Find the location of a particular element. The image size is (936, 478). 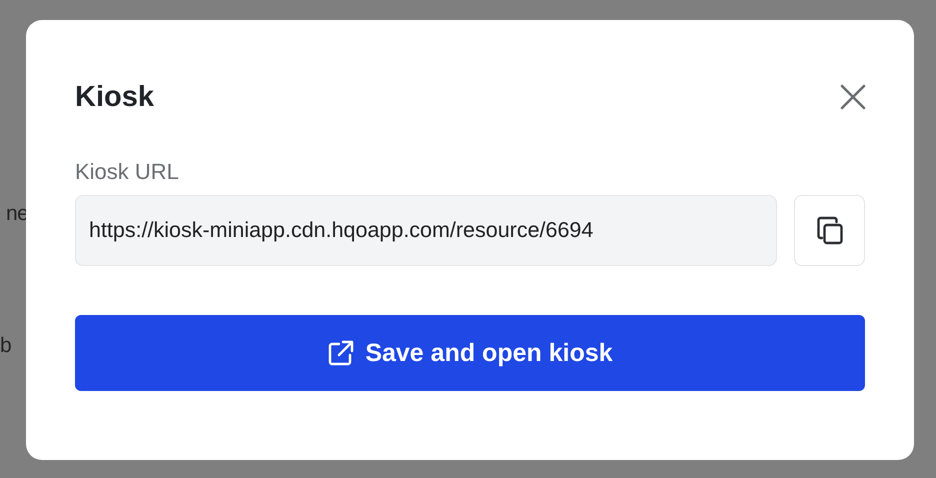

save-open-button: Save and open kiosk is located at coordinates (470, 353).